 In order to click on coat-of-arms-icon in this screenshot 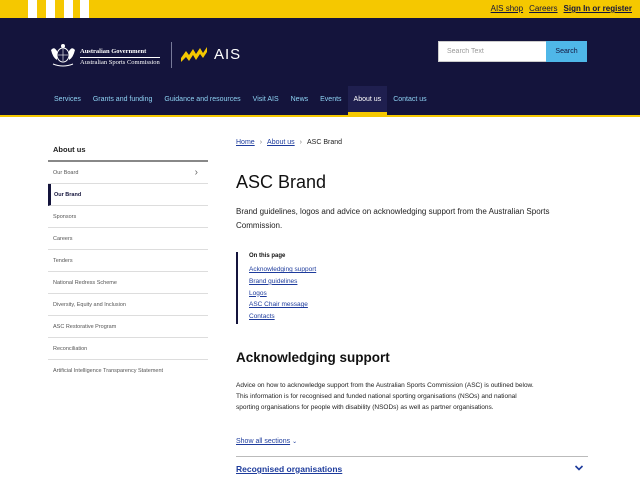, I will do `click(63, 55)`.